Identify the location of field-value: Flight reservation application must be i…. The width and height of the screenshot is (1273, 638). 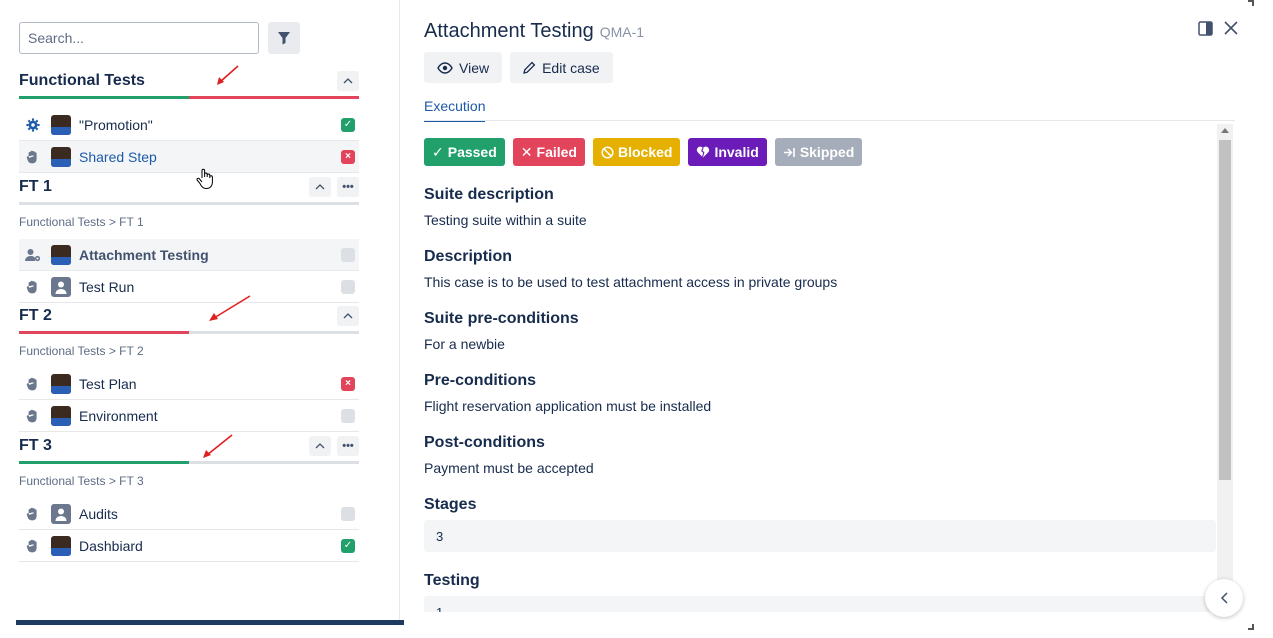
(568, 406).